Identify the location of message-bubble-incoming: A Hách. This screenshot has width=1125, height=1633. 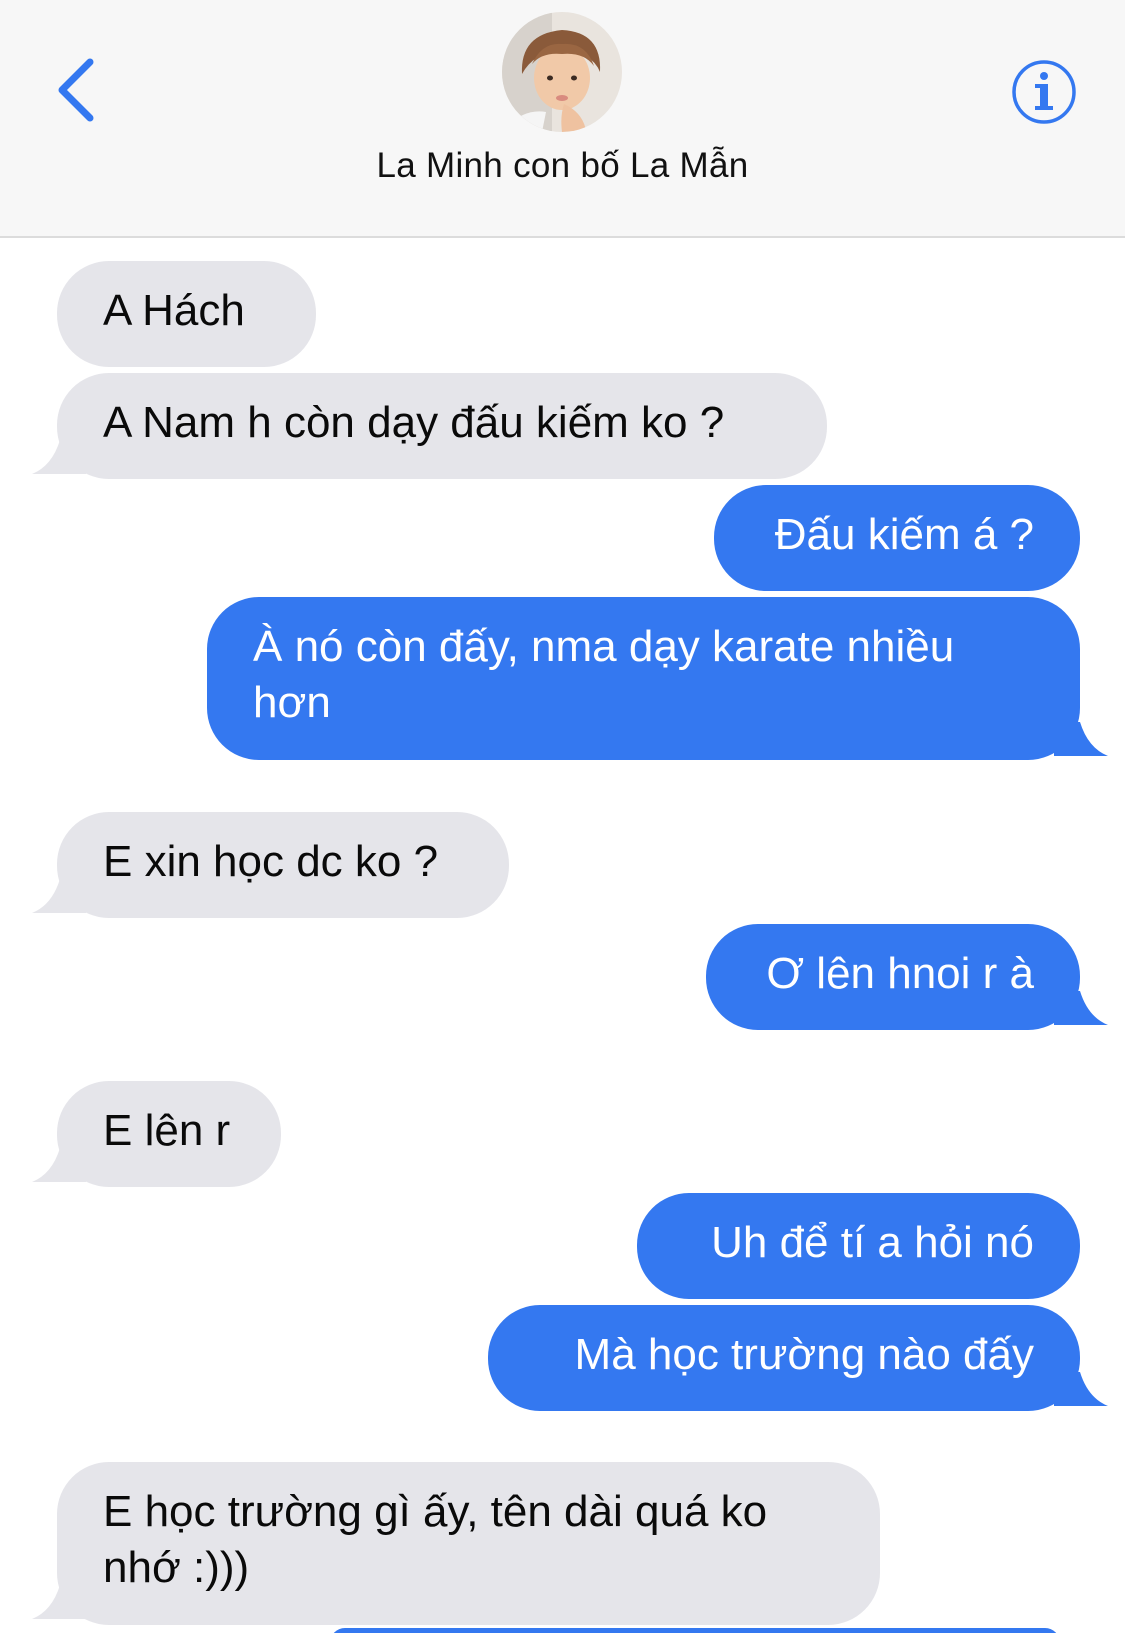
(186, 314).